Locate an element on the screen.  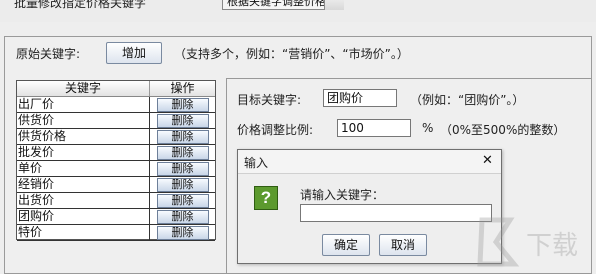
keyword-cell: 出厂价 is located at coordinates (83, 104).